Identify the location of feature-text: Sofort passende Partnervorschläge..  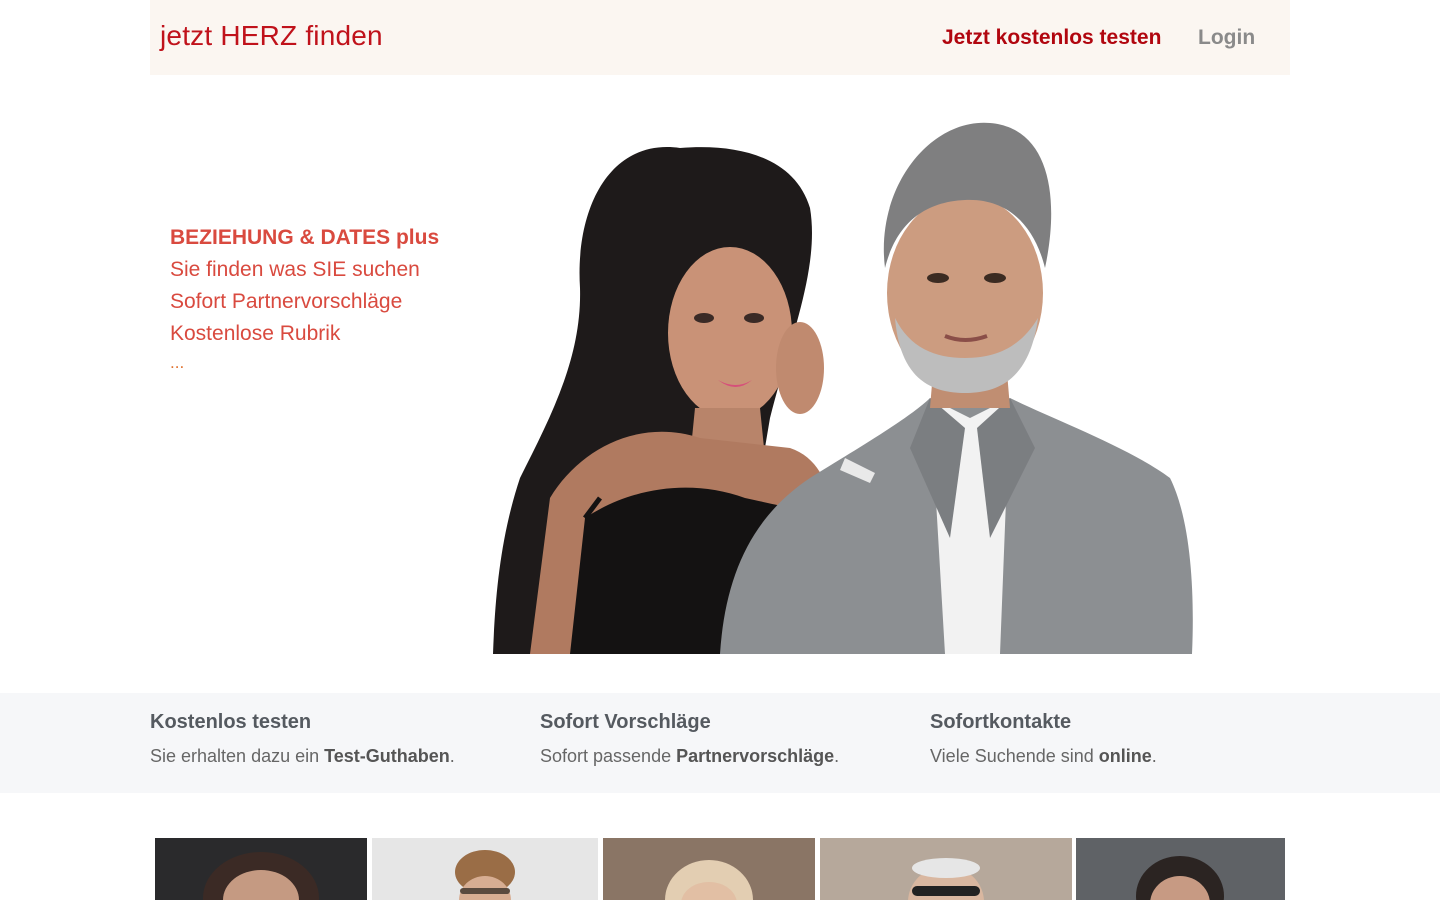
(689, 756).